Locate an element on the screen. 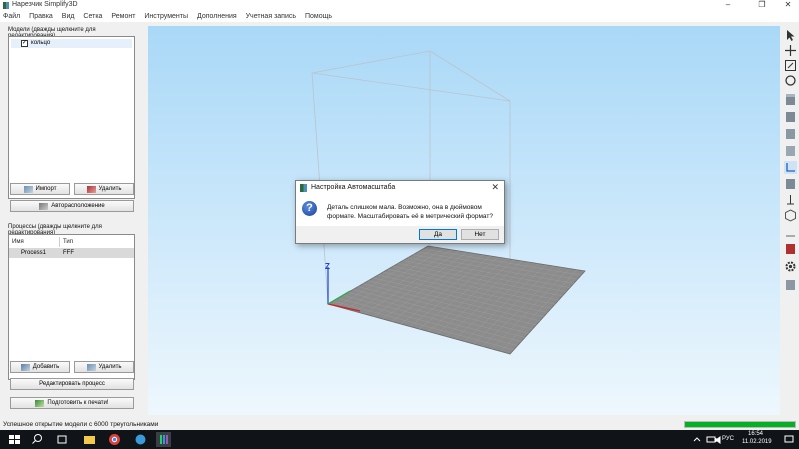 This screenshot has width=799, height=449. settings-gear-icon is located at coordinates (790, 266).